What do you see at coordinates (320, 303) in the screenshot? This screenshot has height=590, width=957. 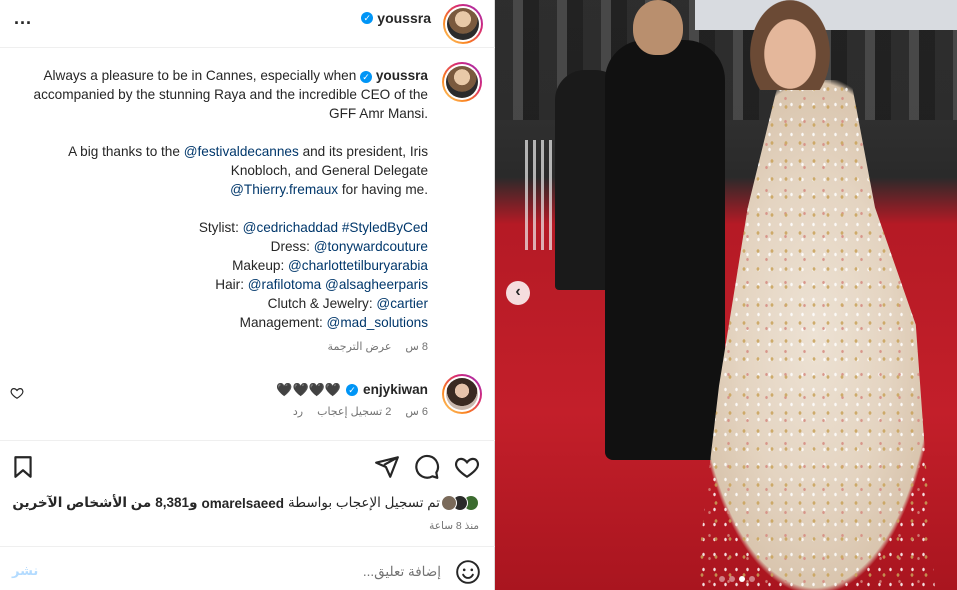 I see `credit-label: Clutch & Jewelry:` at bounding box center [320, 303].